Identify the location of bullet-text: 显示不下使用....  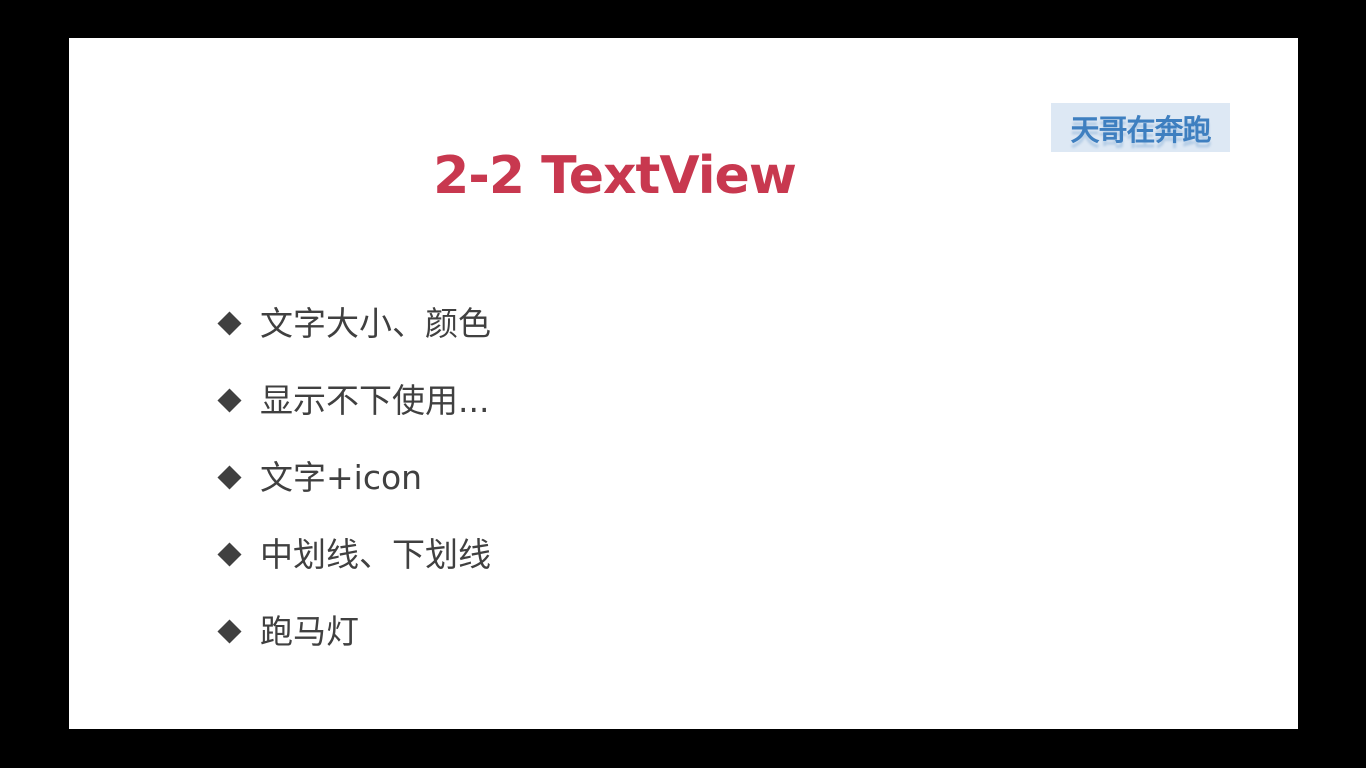
(375, 400).